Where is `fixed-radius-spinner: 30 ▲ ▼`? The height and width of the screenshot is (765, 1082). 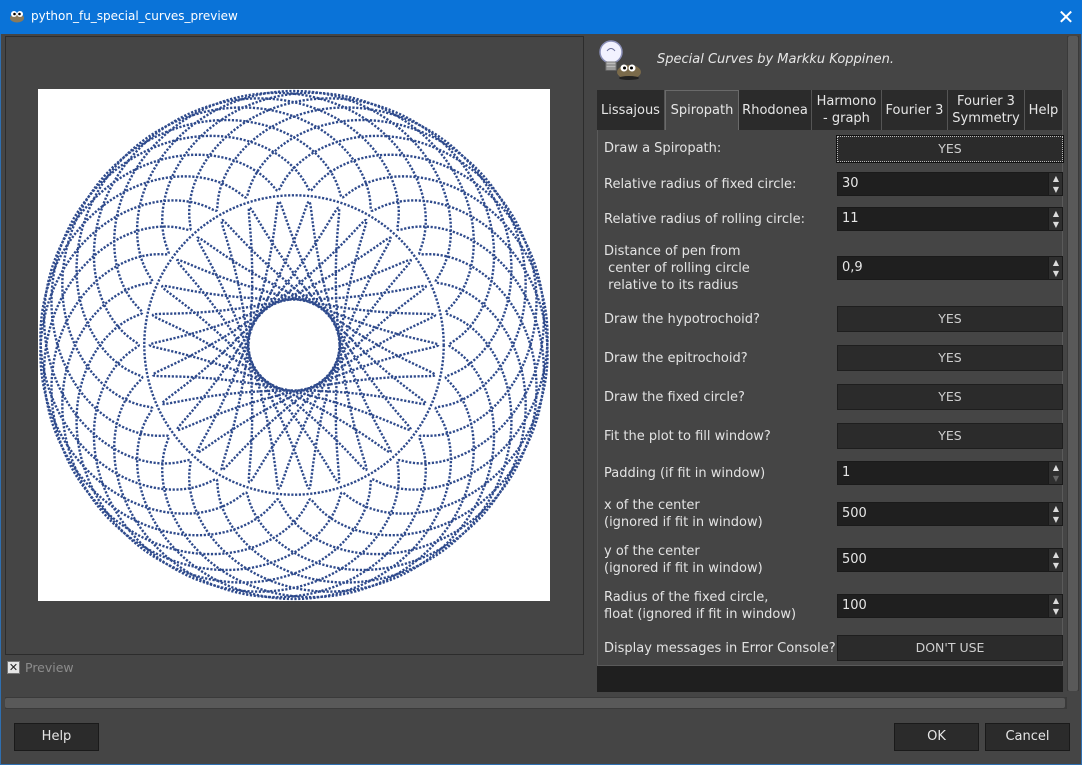 fixed-radius-spinner: 30 ▲ ▼ is located at coordinates (950, 184).